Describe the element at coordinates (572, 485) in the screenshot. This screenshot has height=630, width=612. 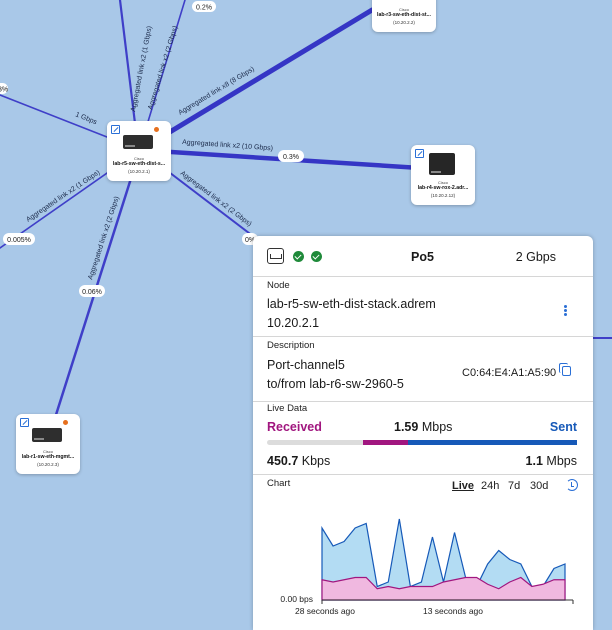
I see `history-icon` at that location.